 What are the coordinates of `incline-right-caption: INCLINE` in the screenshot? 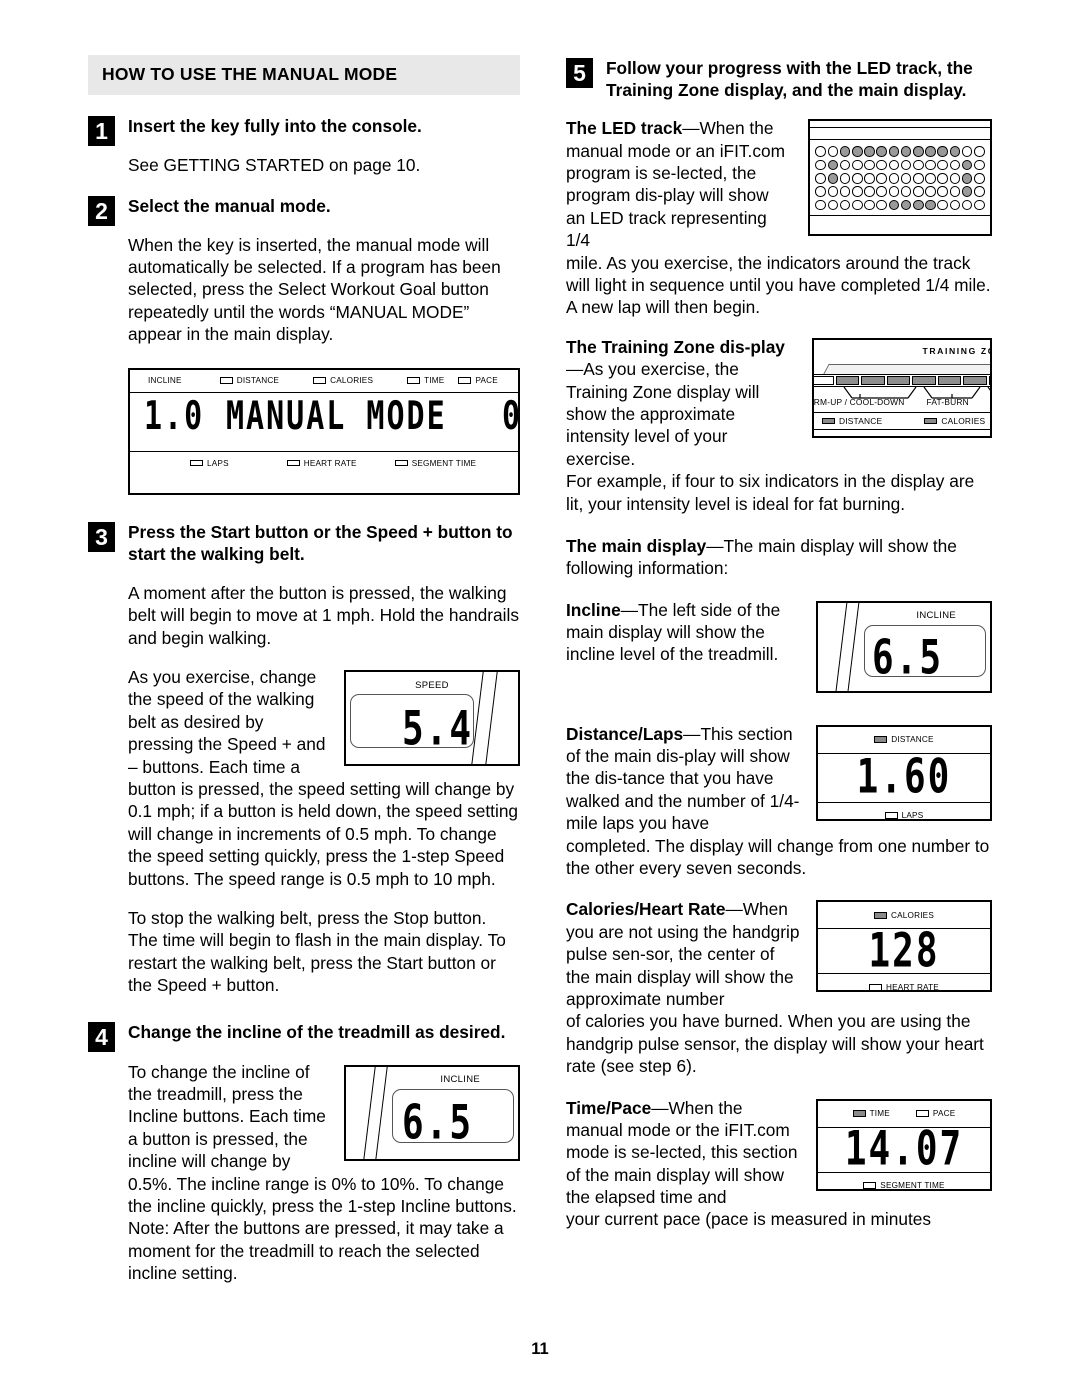 It's located at (936, 616).